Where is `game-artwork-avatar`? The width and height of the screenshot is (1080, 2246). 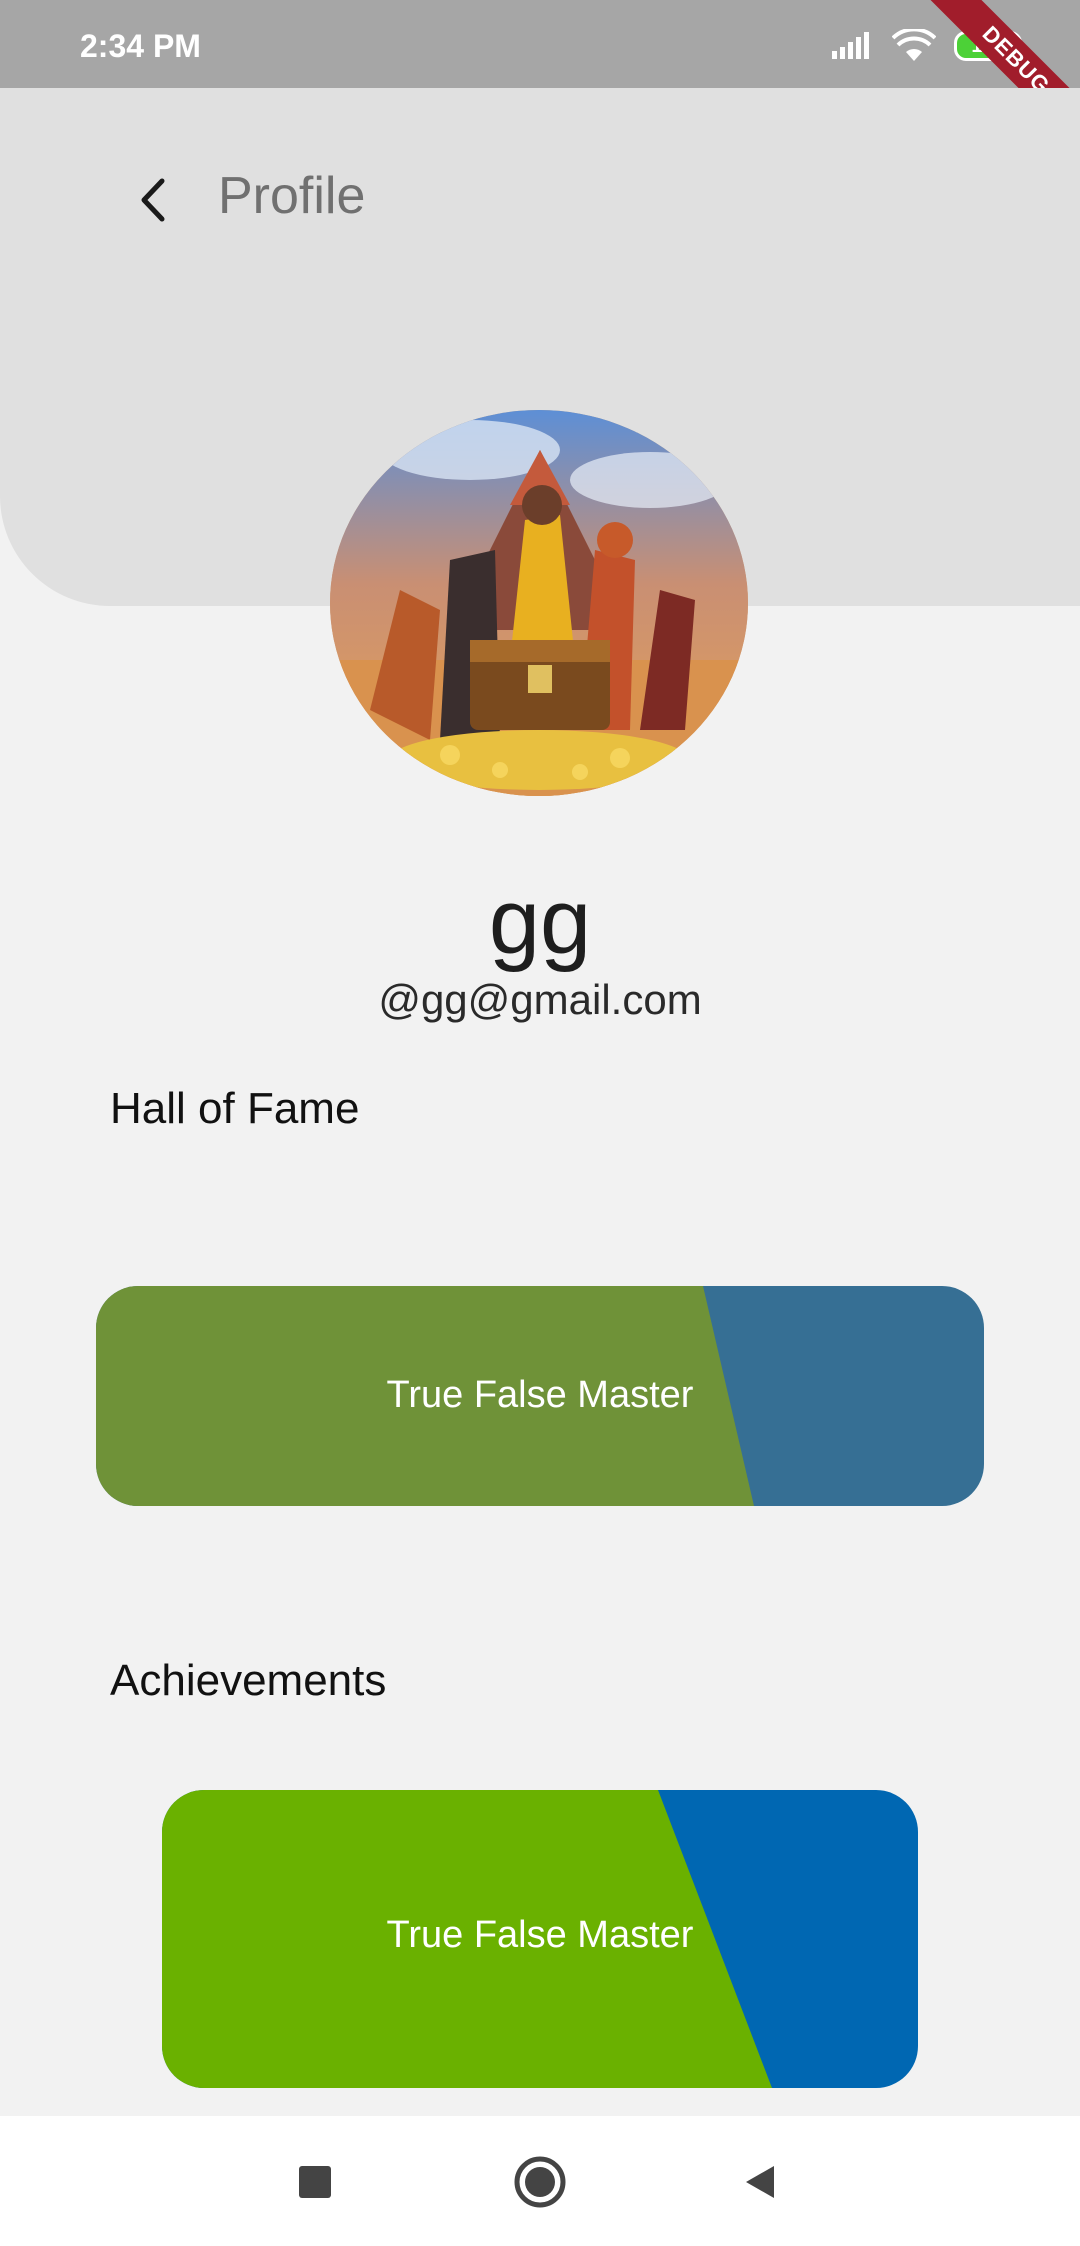 game-artwork-avatar is located at coordinates (539, 603).